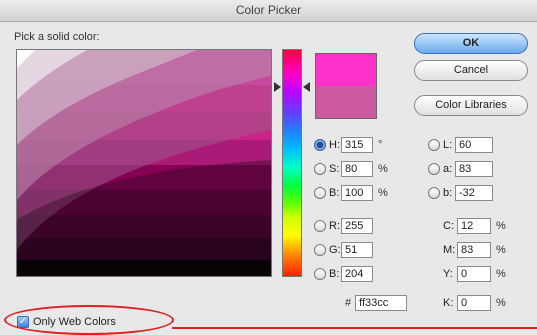 This screenshot has width=537, height=335. Describe the element at coordinates (320, 274) in the screenshot. I see `blue-radio` at that location.